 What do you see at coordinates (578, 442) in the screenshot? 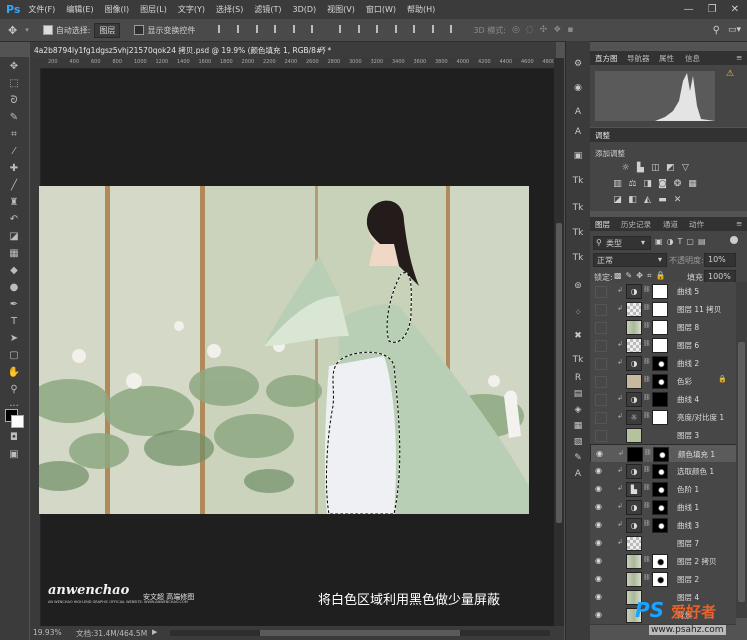
I see `swatch-plugin-icon: ▧` at bounding box center [578, 442].